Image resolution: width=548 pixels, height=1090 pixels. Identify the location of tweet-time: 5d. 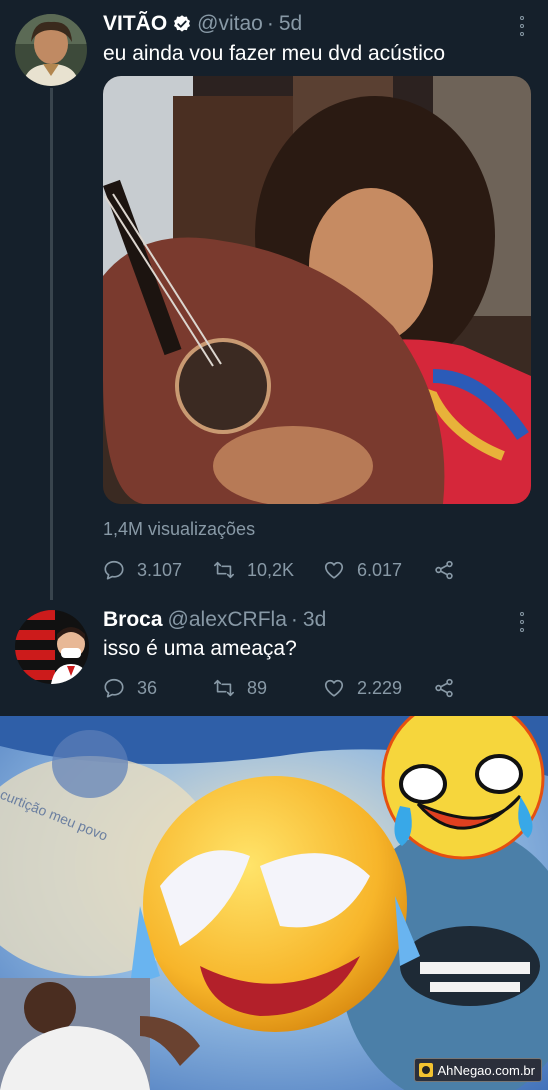
(290, 24).